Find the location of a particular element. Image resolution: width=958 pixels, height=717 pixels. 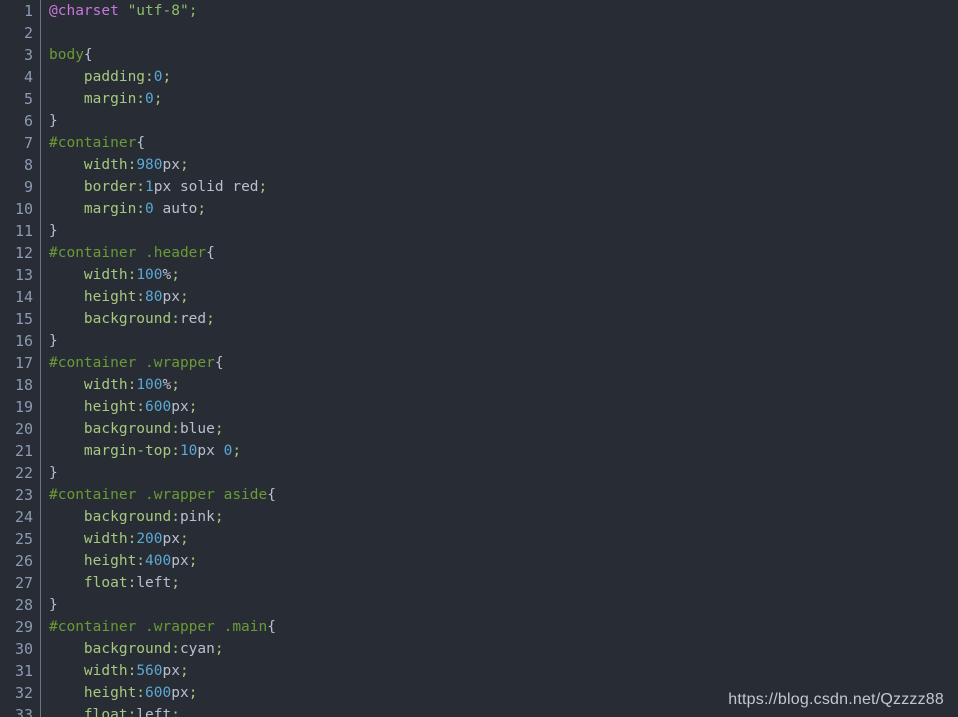

code-line: 1 @charset "utf-8"; is located at coordinates (479, 11).